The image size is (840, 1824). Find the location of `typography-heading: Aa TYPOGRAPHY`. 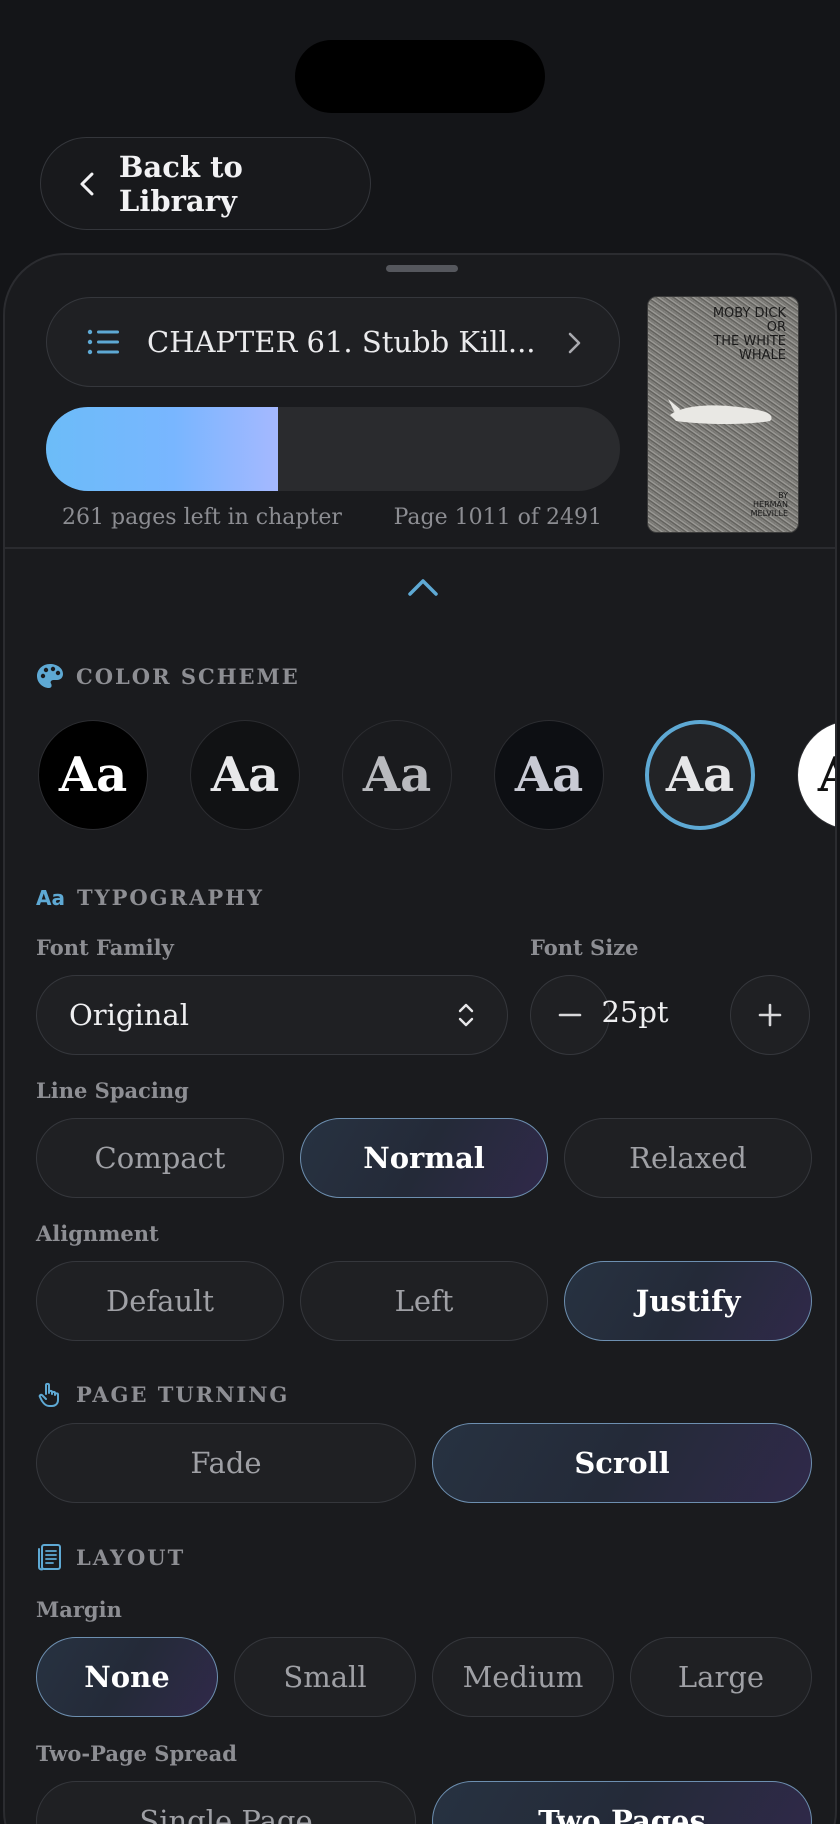

typography-heading: Aa TYPOGRAPHY is located at coordinates (150, 897).